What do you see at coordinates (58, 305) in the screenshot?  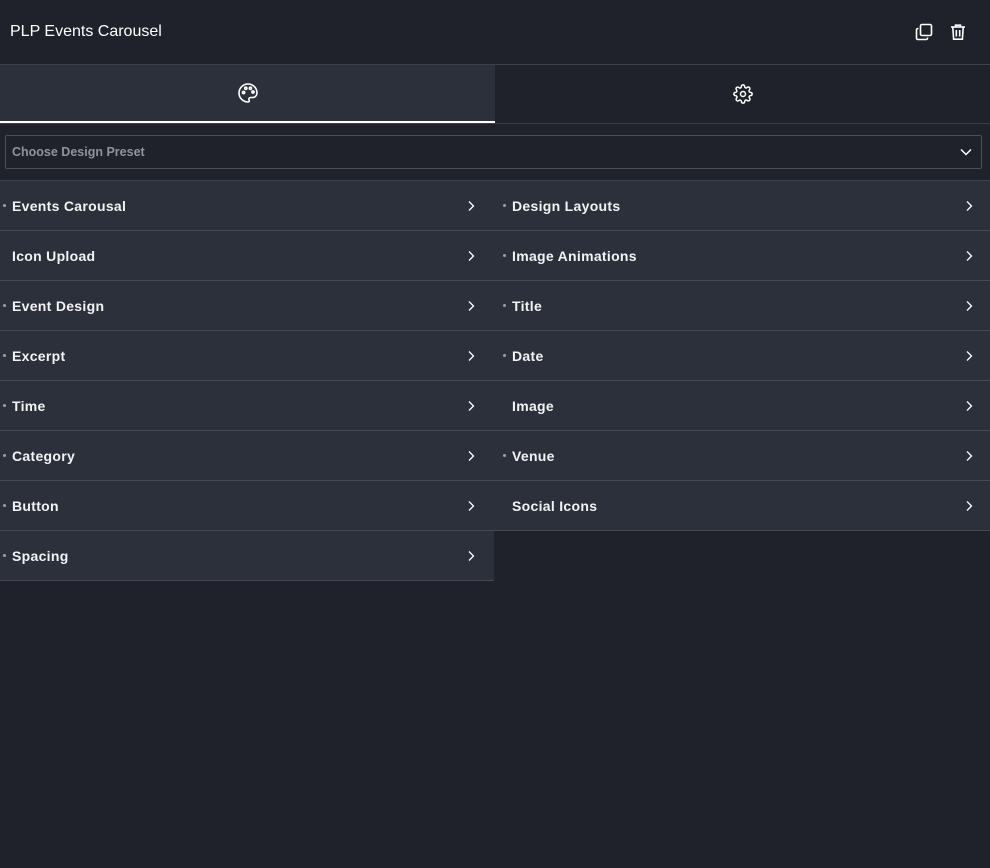 I see `section-label: Event Design` at bounding box center [58, 305].